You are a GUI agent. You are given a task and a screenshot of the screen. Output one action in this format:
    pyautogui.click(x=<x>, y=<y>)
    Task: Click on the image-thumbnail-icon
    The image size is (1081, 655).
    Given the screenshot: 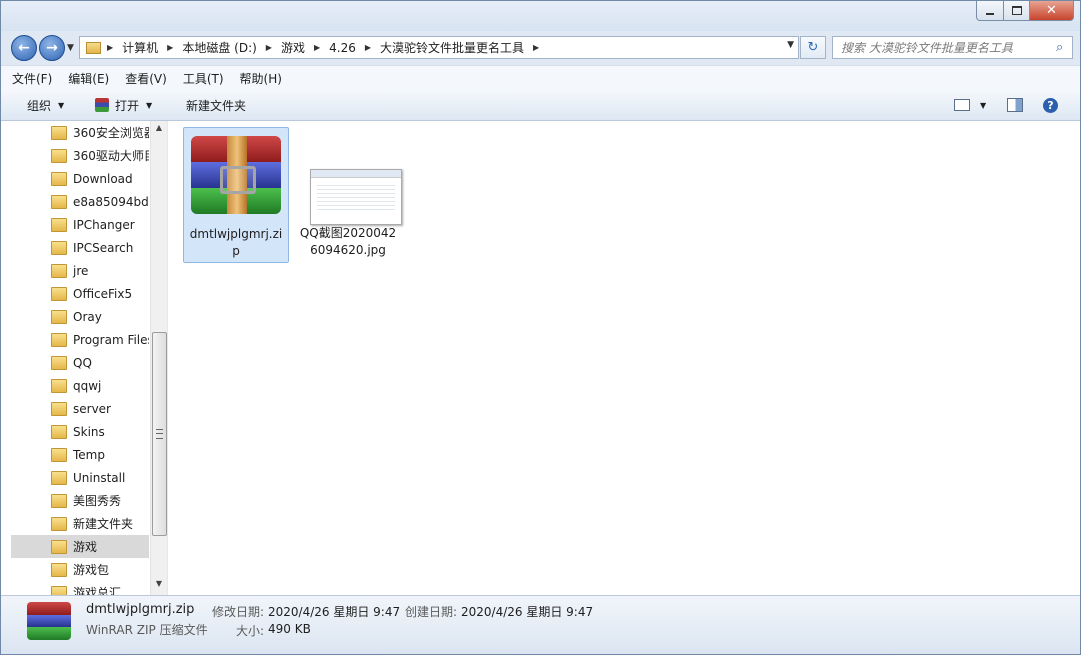 What is the action you would take?
    pyautogui.click(x=356, y=197)
    